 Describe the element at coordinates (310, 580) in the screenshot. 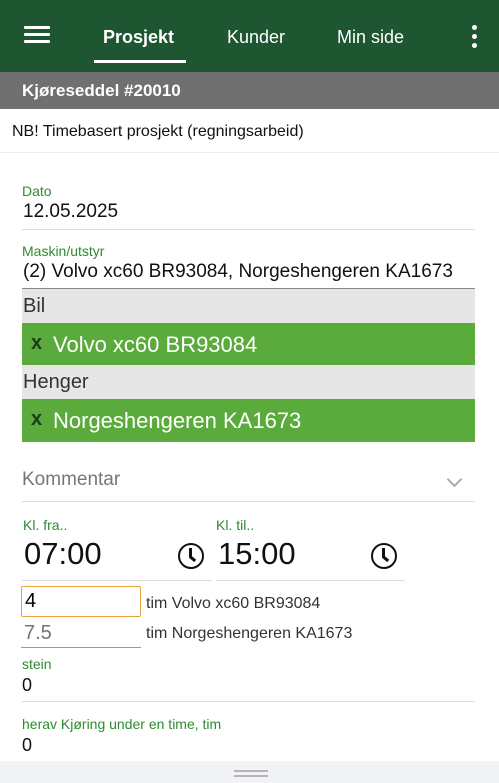

I see `time-to-underline` at that location.